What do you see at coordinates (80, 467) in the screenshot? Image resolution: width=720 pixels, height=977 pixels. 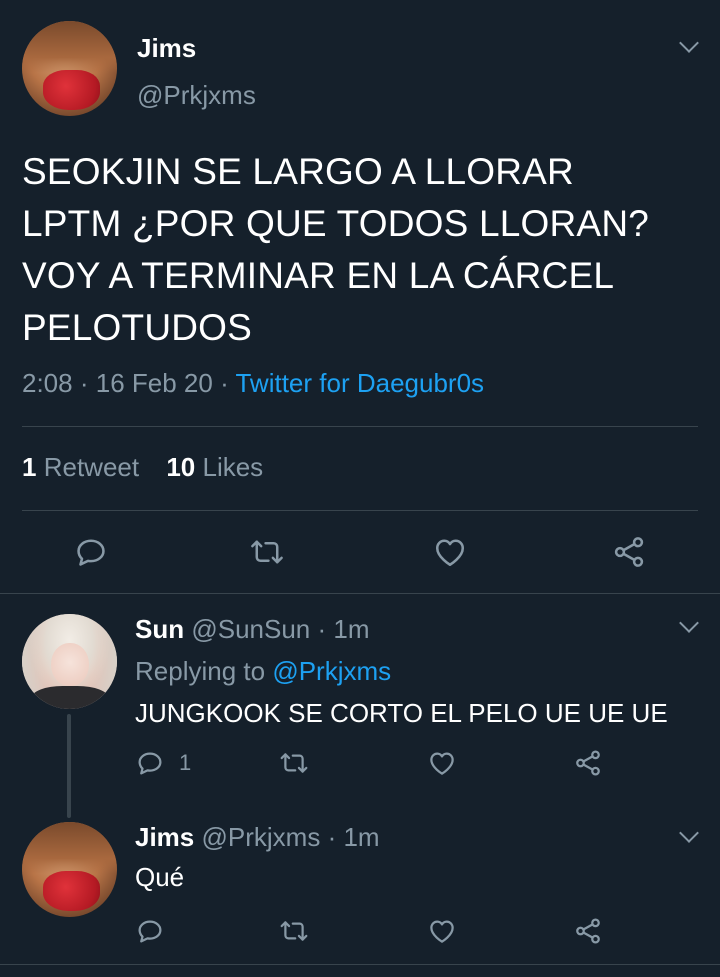 I see `retweets-stat: 1 Retweet` at bounding box center [80, 467].